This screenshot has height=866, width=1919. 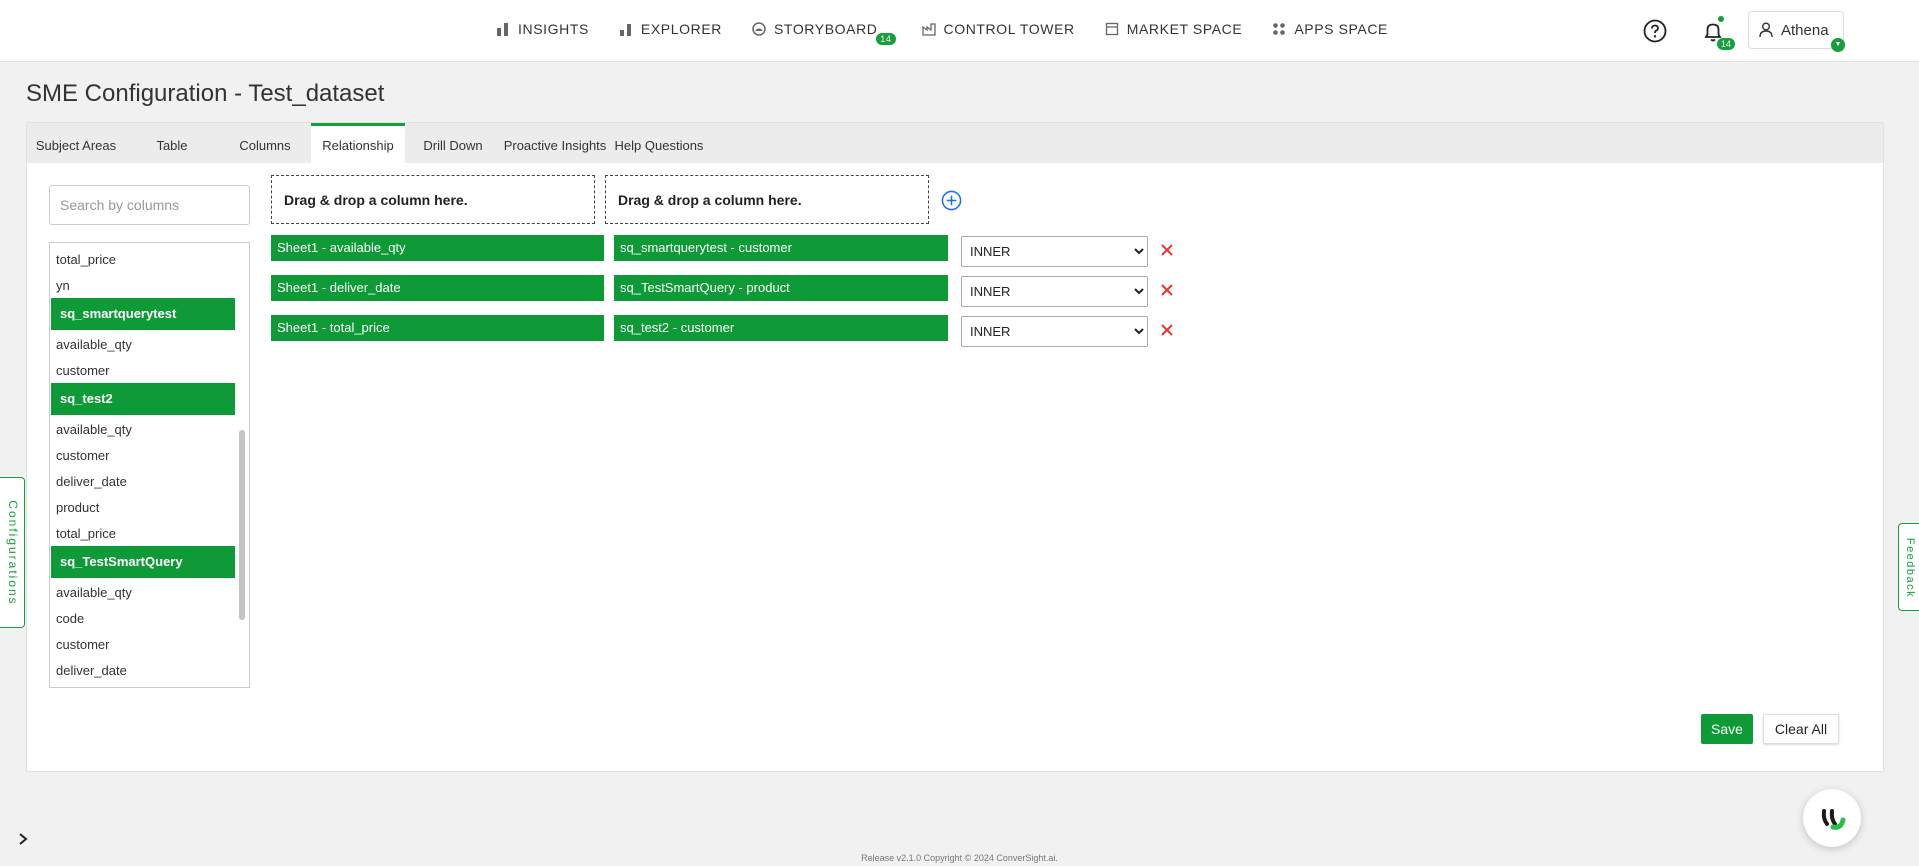 I want to click on configurations-label: Configurations, so click(x=13, y=553).